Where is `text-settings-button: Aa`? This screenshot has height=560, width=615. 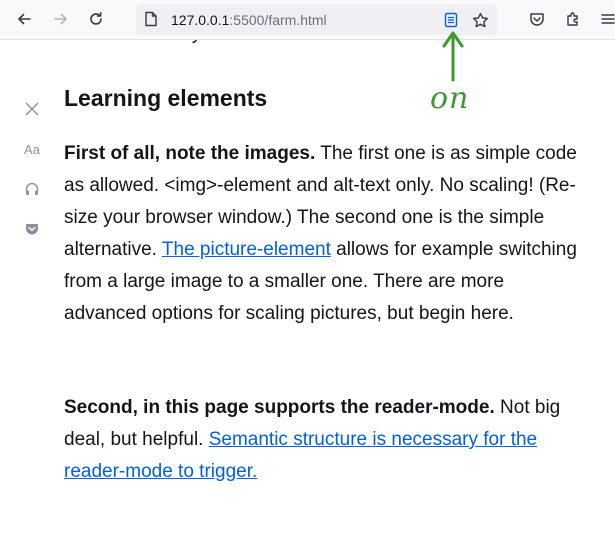 text-settings-button: Aa is located at coordinates (32, 149).